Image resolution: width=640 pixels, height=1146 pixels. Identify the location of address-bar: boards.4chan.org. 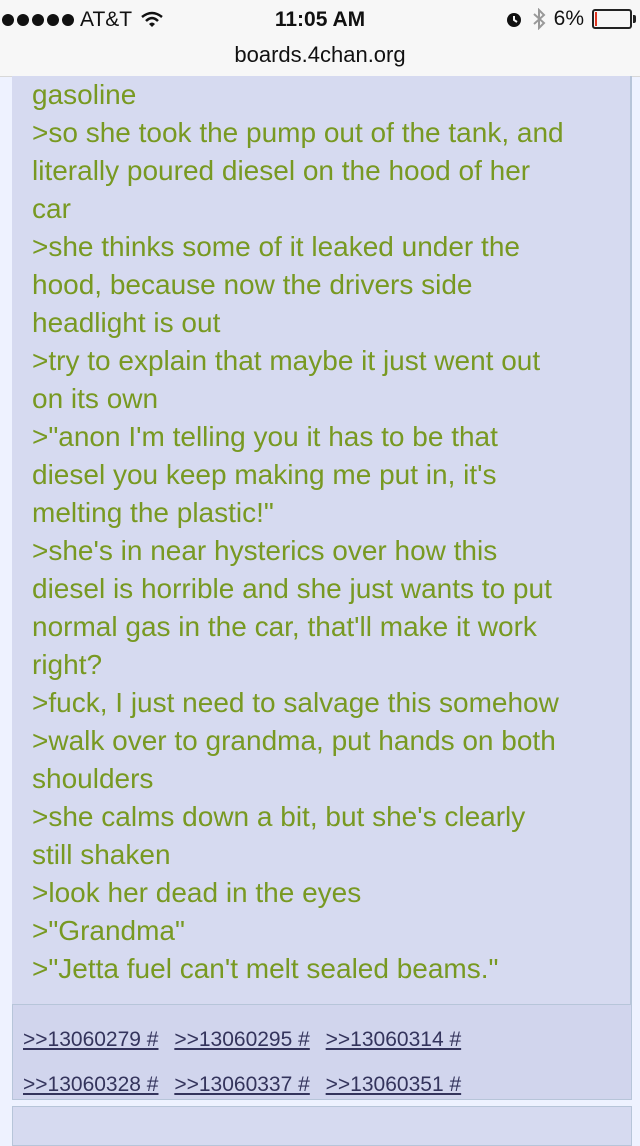
(320, 58).